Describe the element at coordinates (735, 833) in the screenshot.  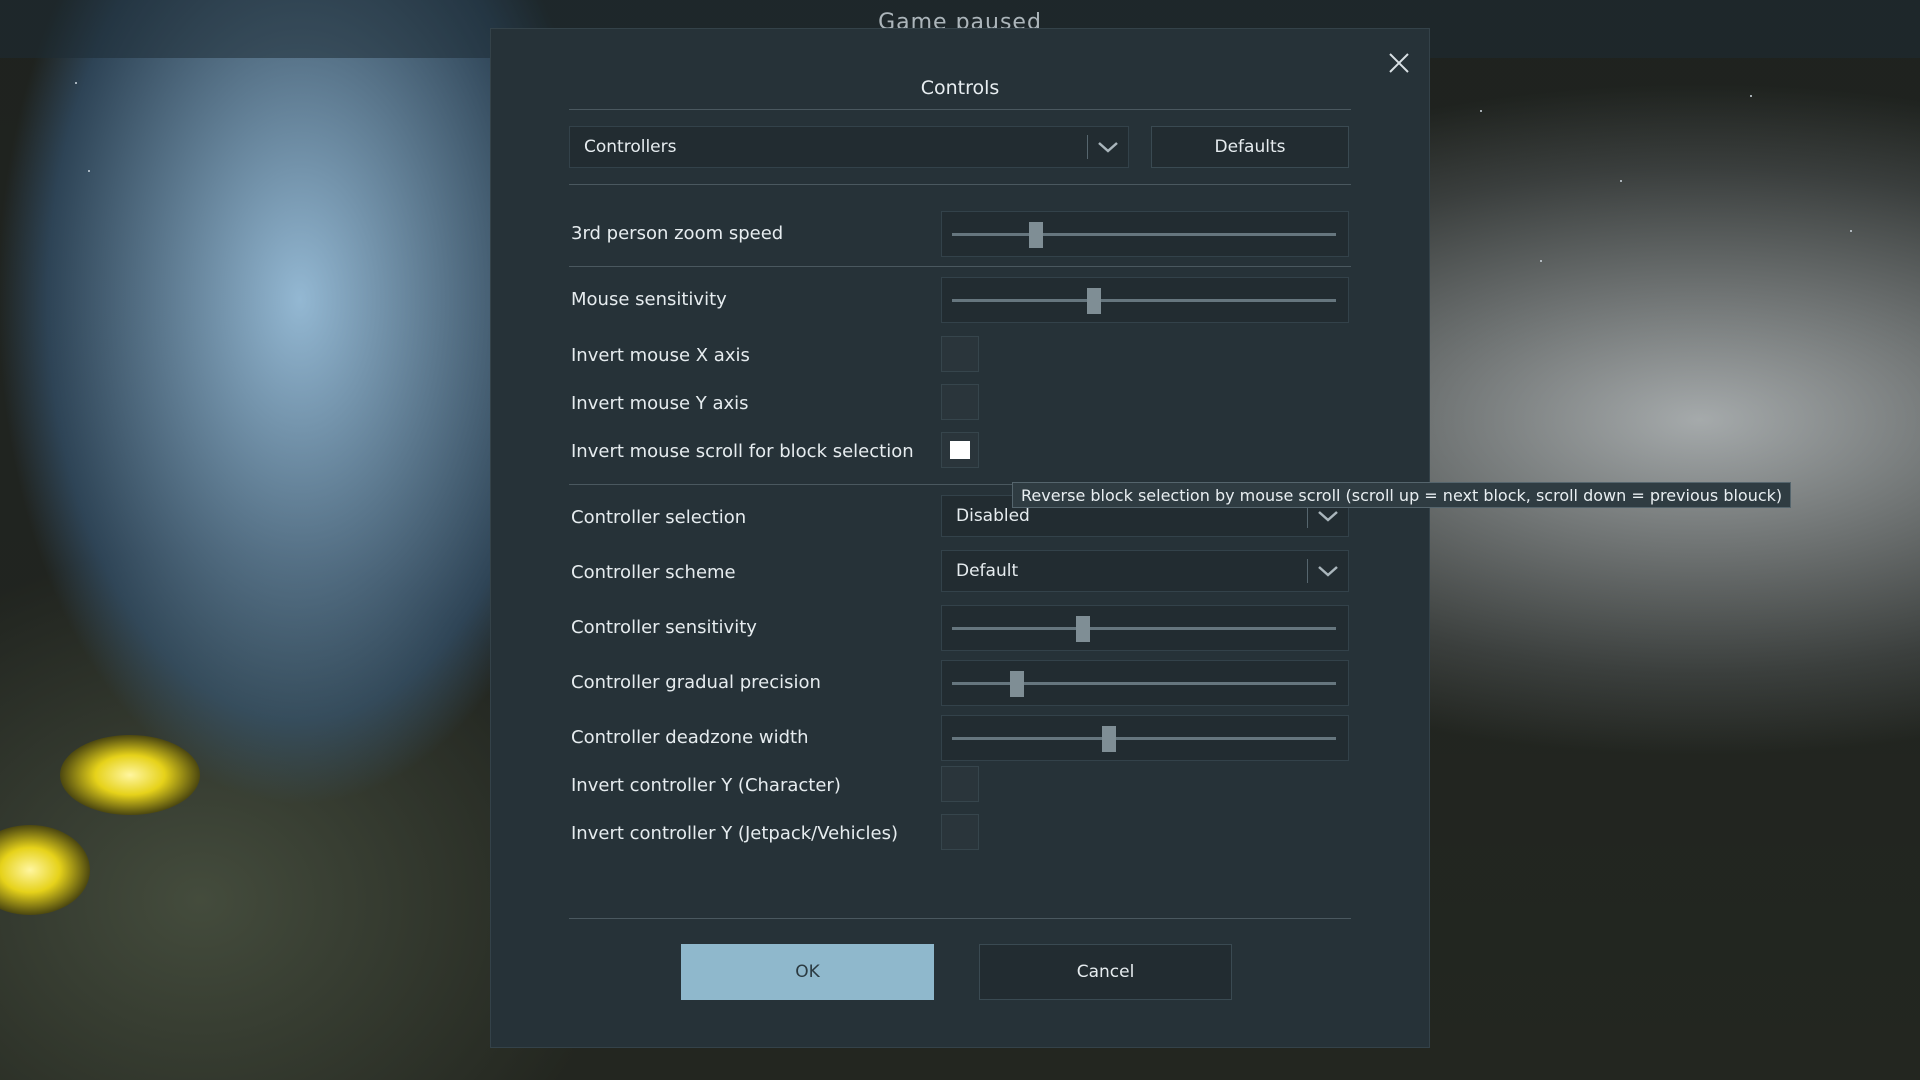
I see `invert-controller-vehicles-label: Invert controller Y (Jetpack/Vehicles)` at that location.